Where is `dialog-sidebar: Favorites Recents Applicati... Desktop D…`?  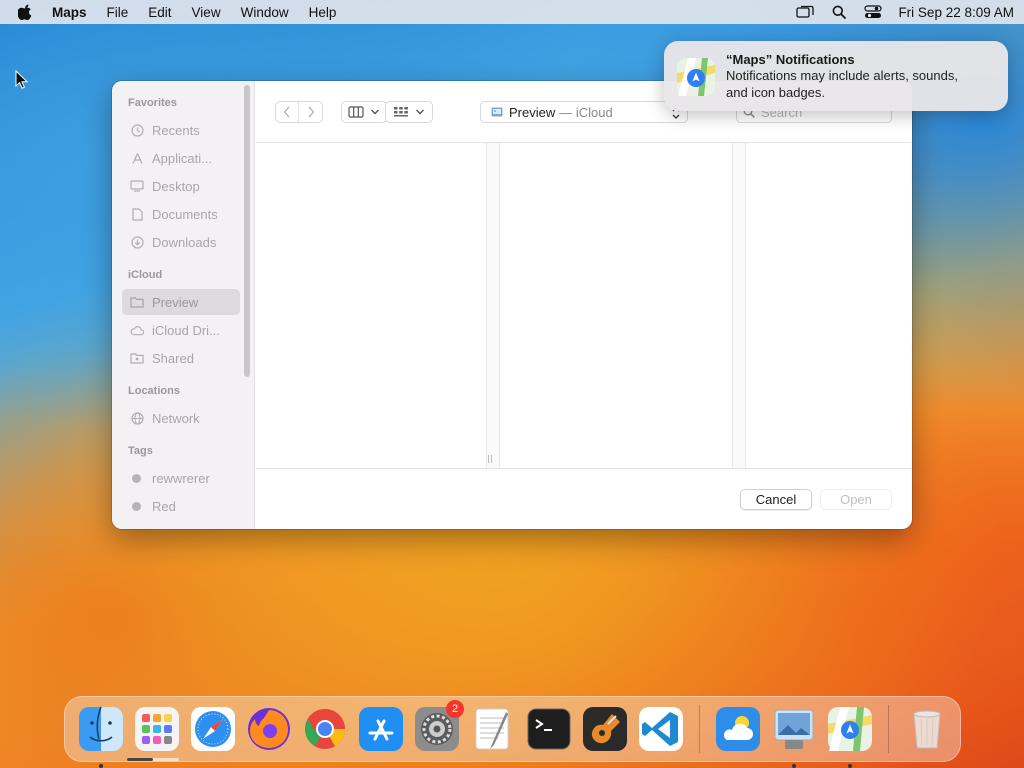 dialog-sidebar: Favorites Recents Applicati... Desktop D… is located at coordinates (183, 305).